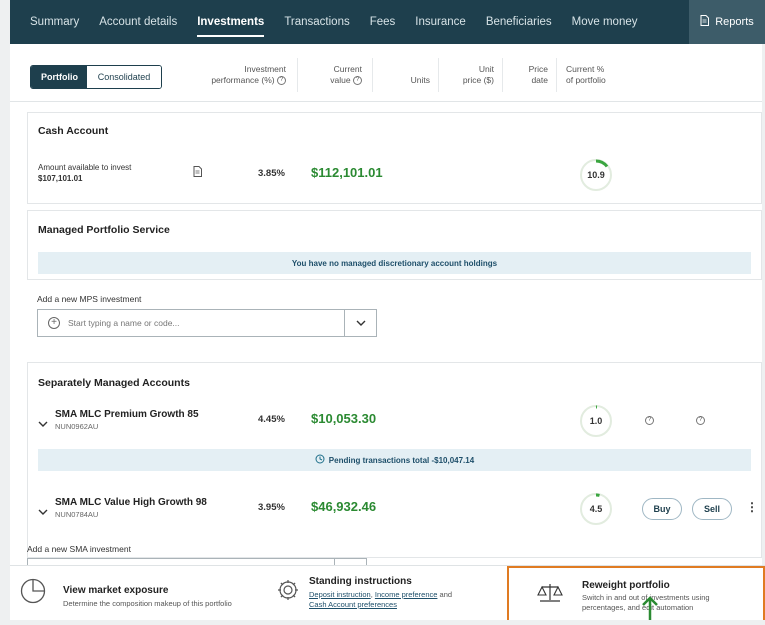 This screenshot has height=625, width=765. What do you see at coordinates (124, 77) in the screenshot?
I see `toggle-consolidated: Consolidated` at bounding box center [124, 77].